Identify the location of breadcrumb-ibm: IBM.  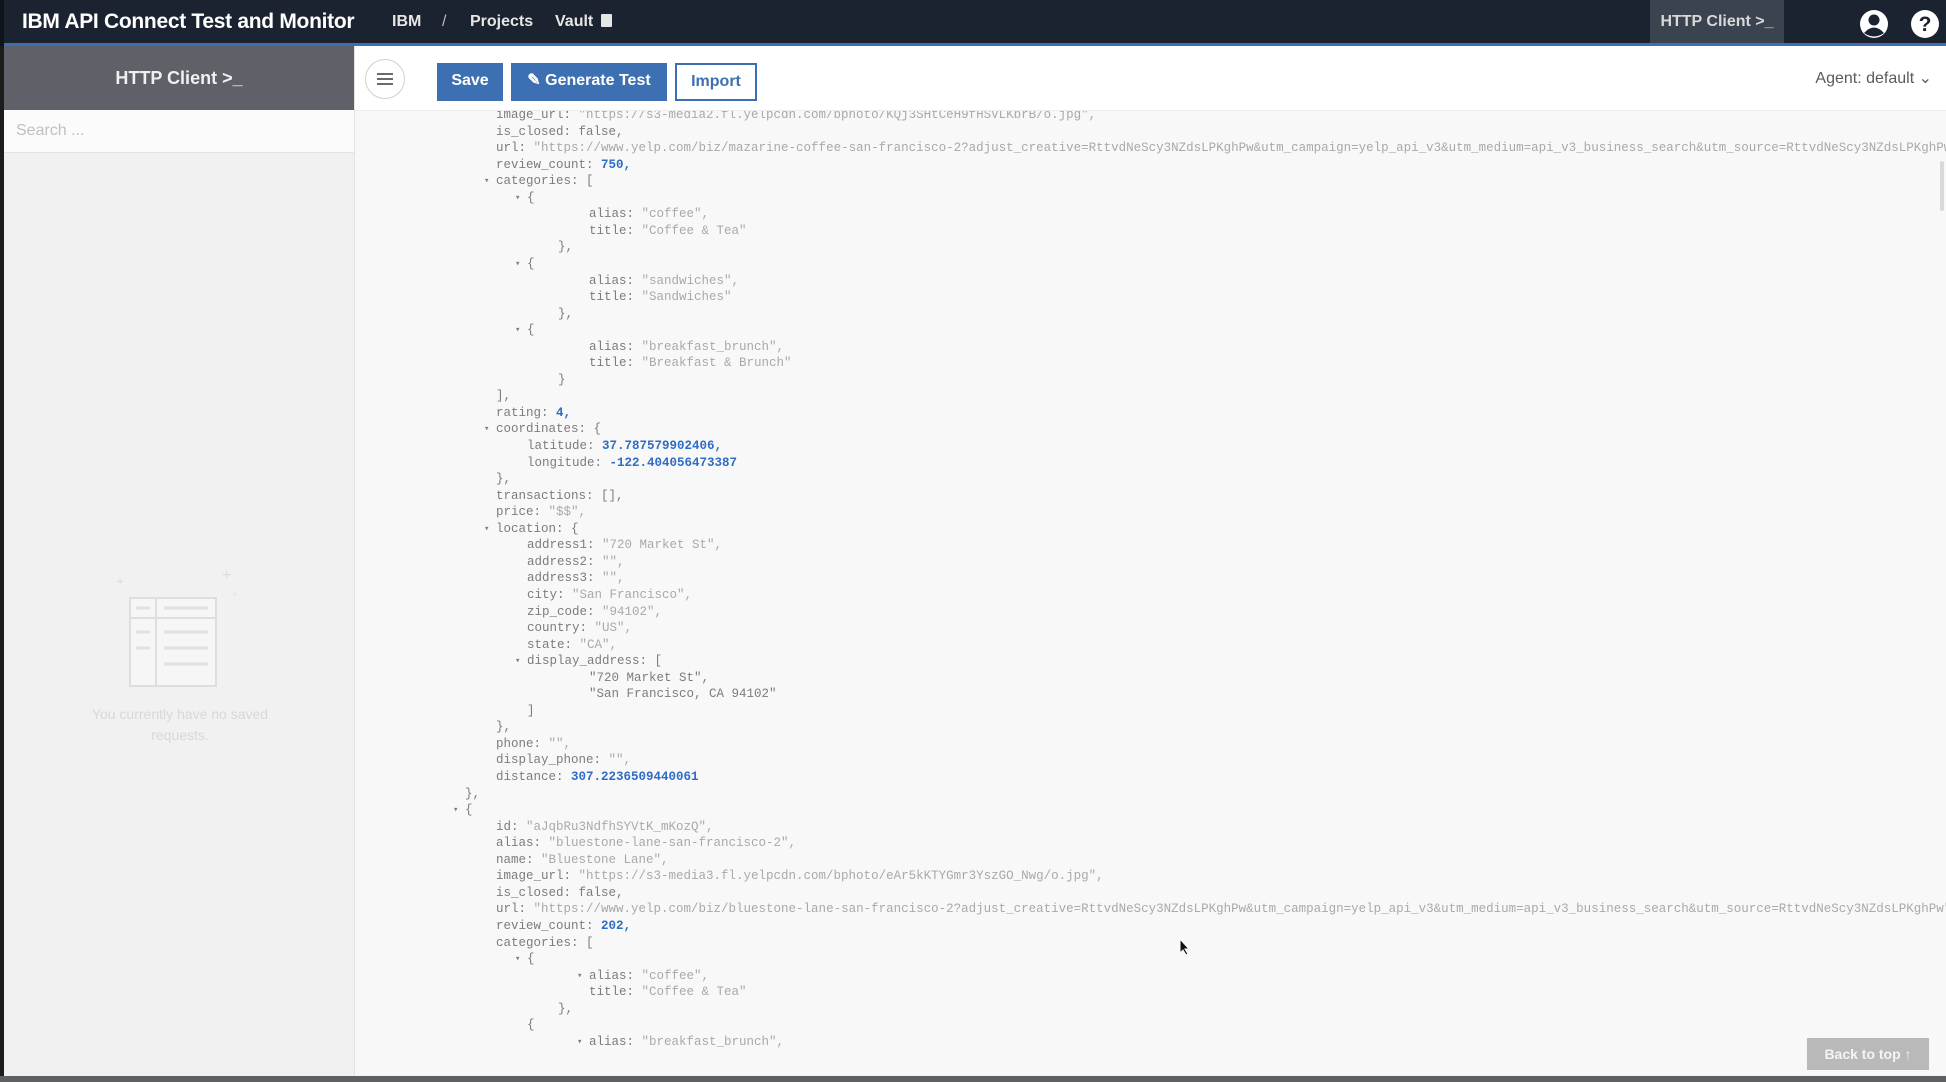
(406, 22).